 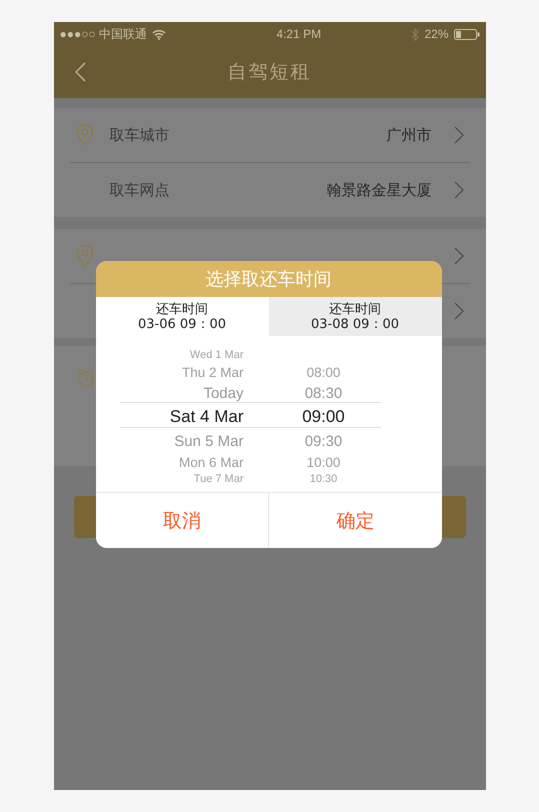 I want to click on row-value: 广州市, so click(x=409, y=135).